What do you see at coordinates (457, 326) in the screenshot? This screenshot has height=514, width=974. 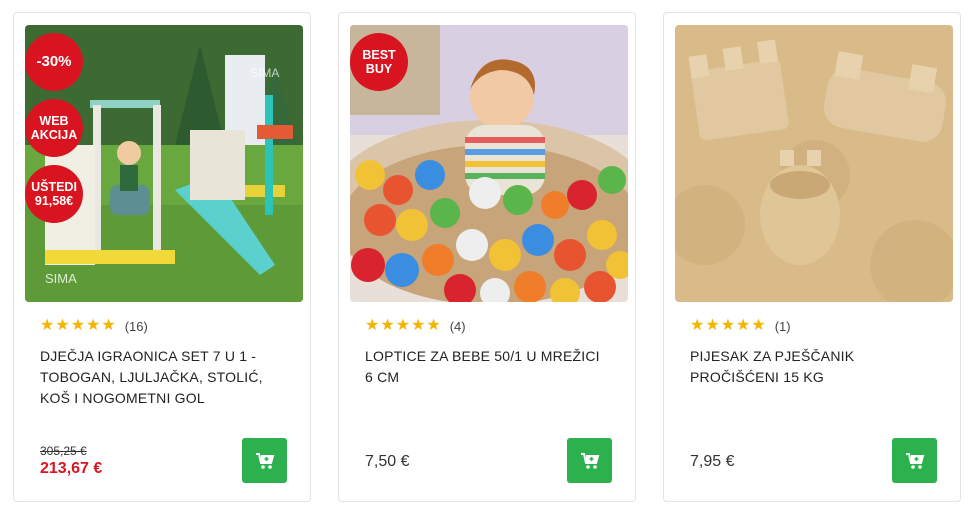 I see `review-count: (4)` at bounding box center [457, 326].